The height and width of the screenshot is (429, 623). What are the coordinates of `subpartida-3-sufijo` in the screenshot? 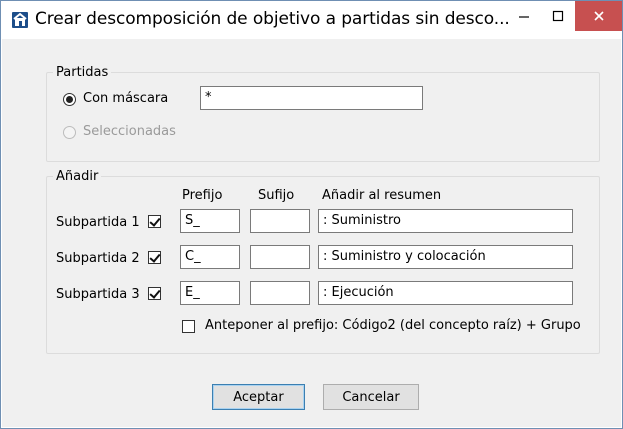 It's located at (280, 293).